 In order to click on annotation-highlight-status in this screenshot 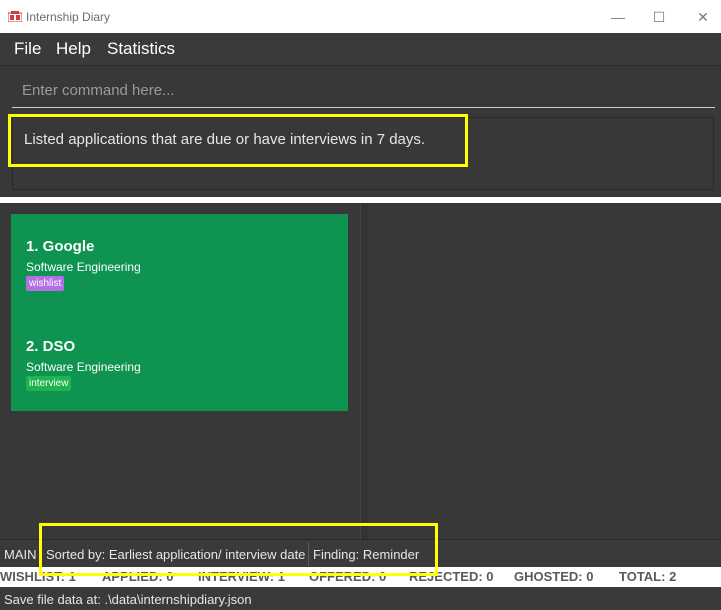, I will do `click(238, 549)`.